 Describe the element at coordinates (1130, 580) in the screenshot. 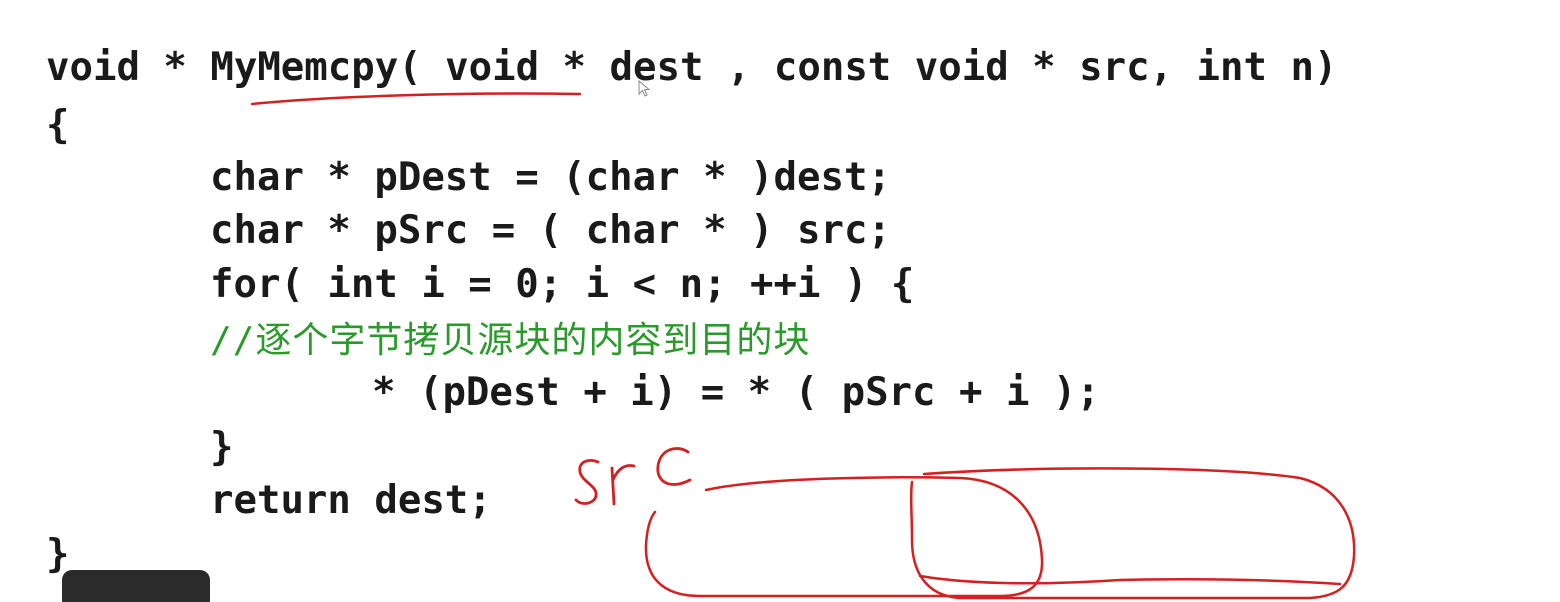

I see `overlap-stroke` at that location.